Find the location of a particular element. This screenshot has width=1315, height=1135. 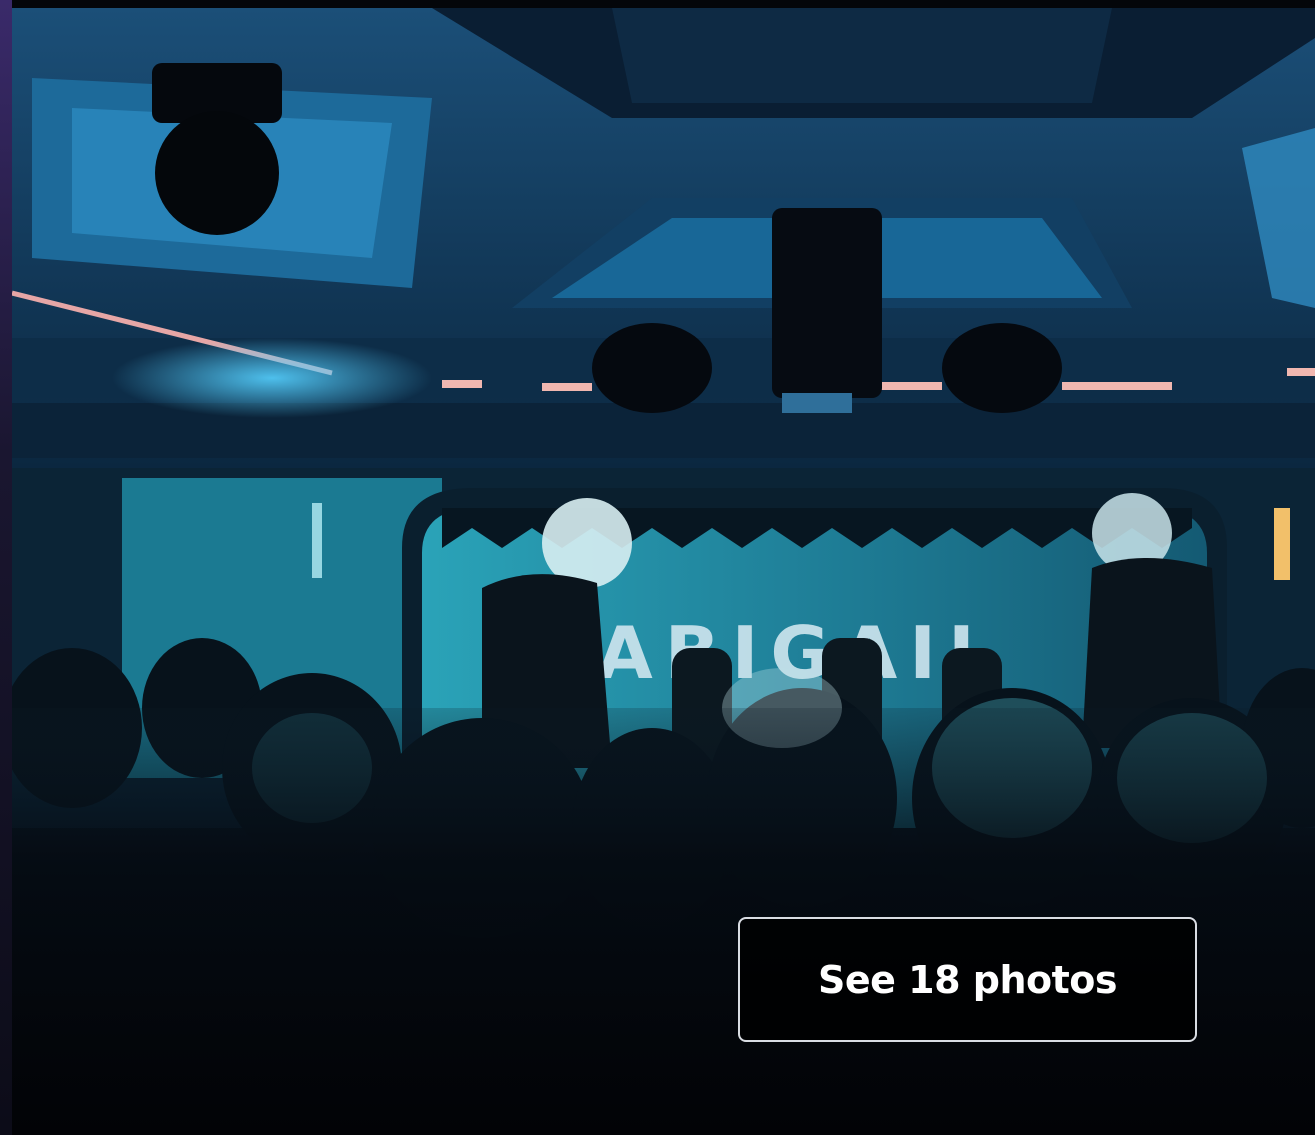

see-all-photos-button: See 18 photos is located at coordinates (967, 979).